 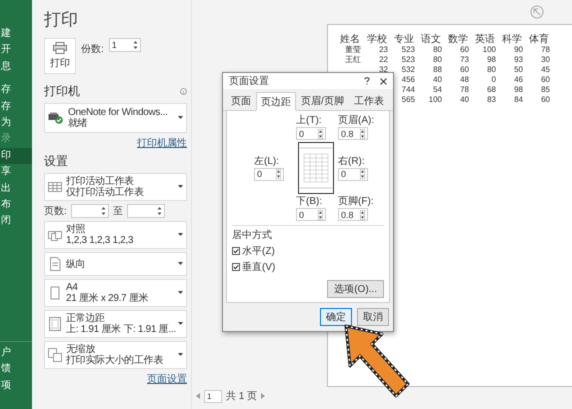 I want to click on sidebar-item: 出, so click(x=16, y=188).